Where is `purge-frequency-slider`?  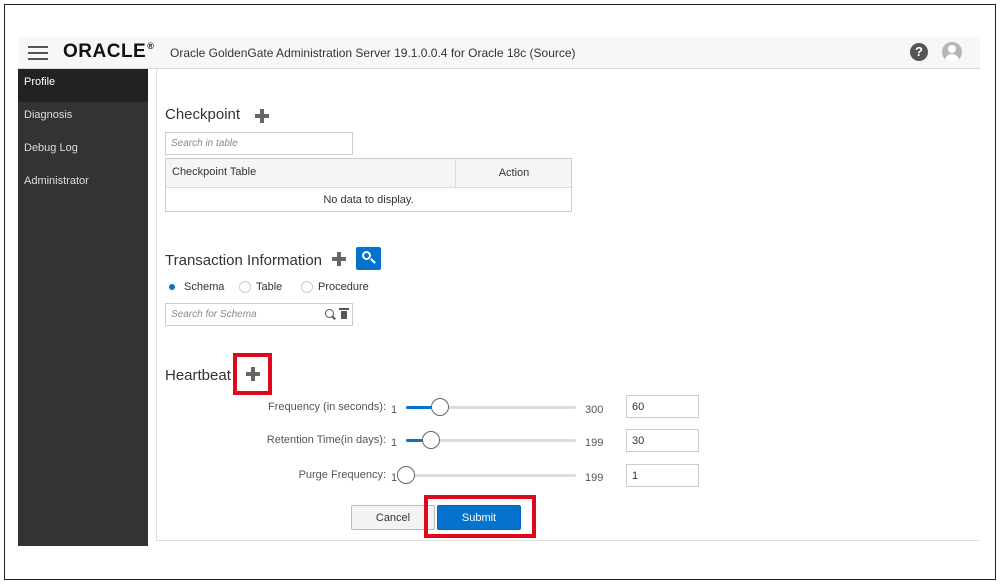
purge-frequency-slider is located at coordinates (486, 475).